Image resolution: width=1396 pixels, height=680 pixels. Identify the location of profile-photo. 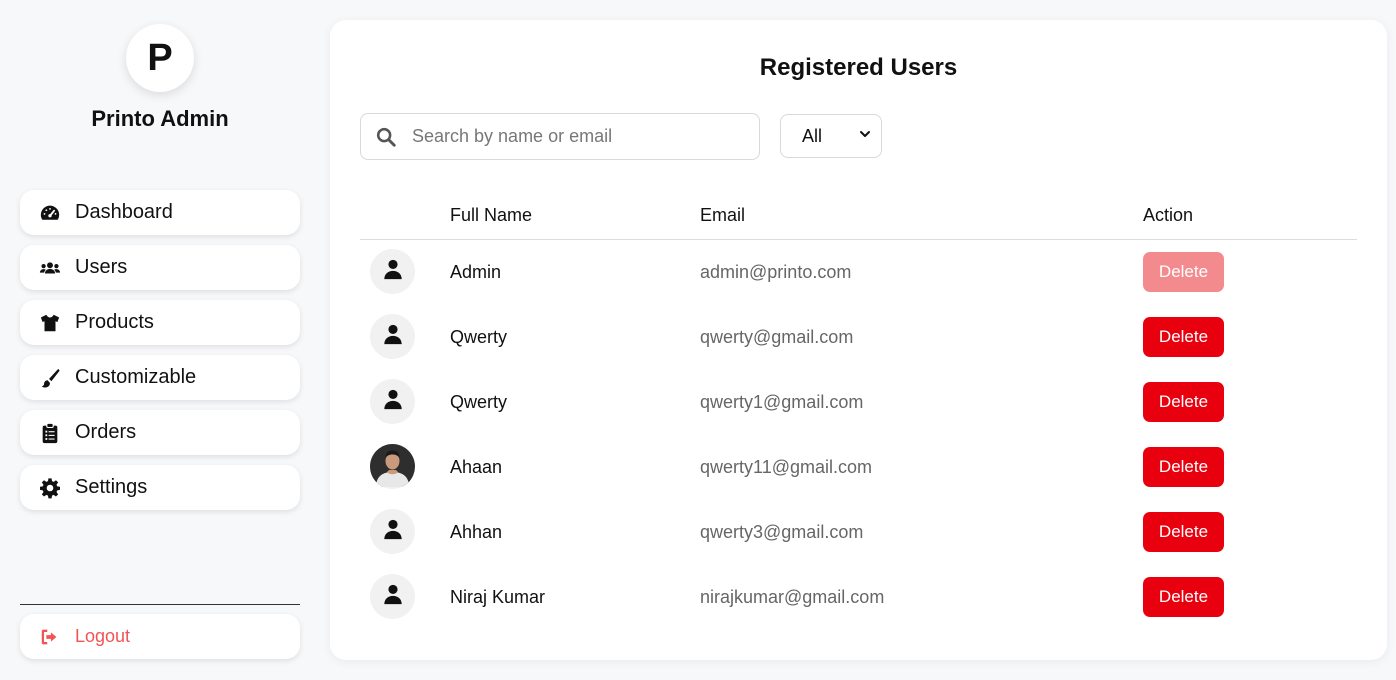
(392, 466).